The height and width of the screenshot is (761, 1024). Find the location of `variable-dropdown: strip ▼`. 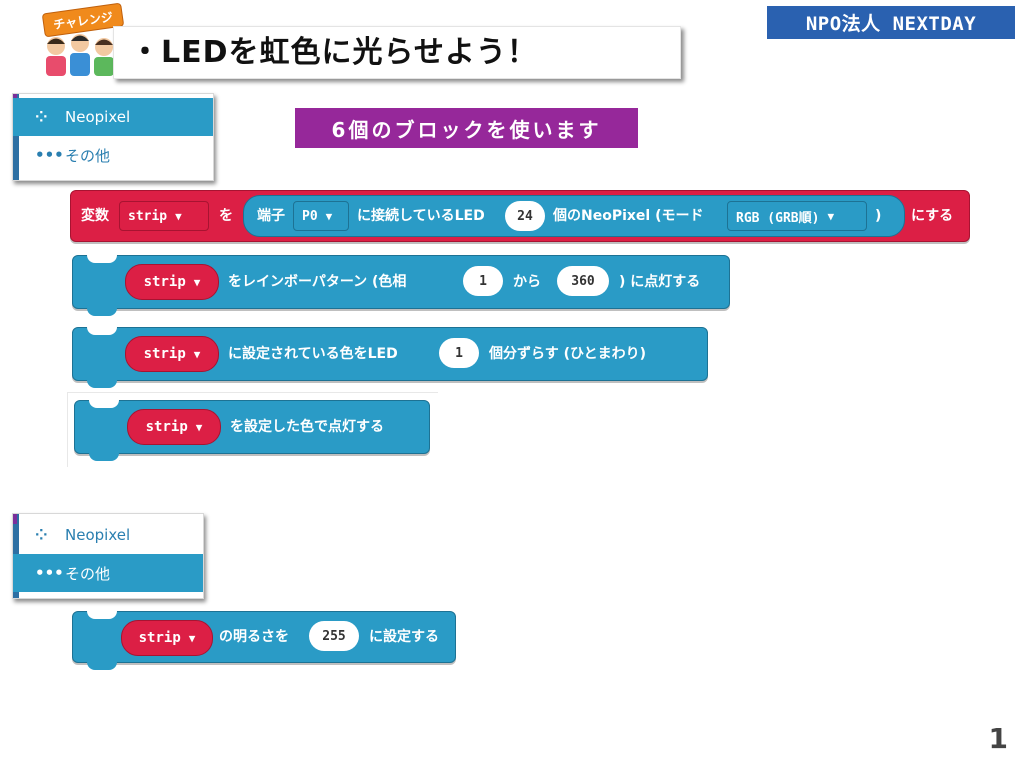

variable-dropdown: strip ▼ is located at coordinates (164, 216).